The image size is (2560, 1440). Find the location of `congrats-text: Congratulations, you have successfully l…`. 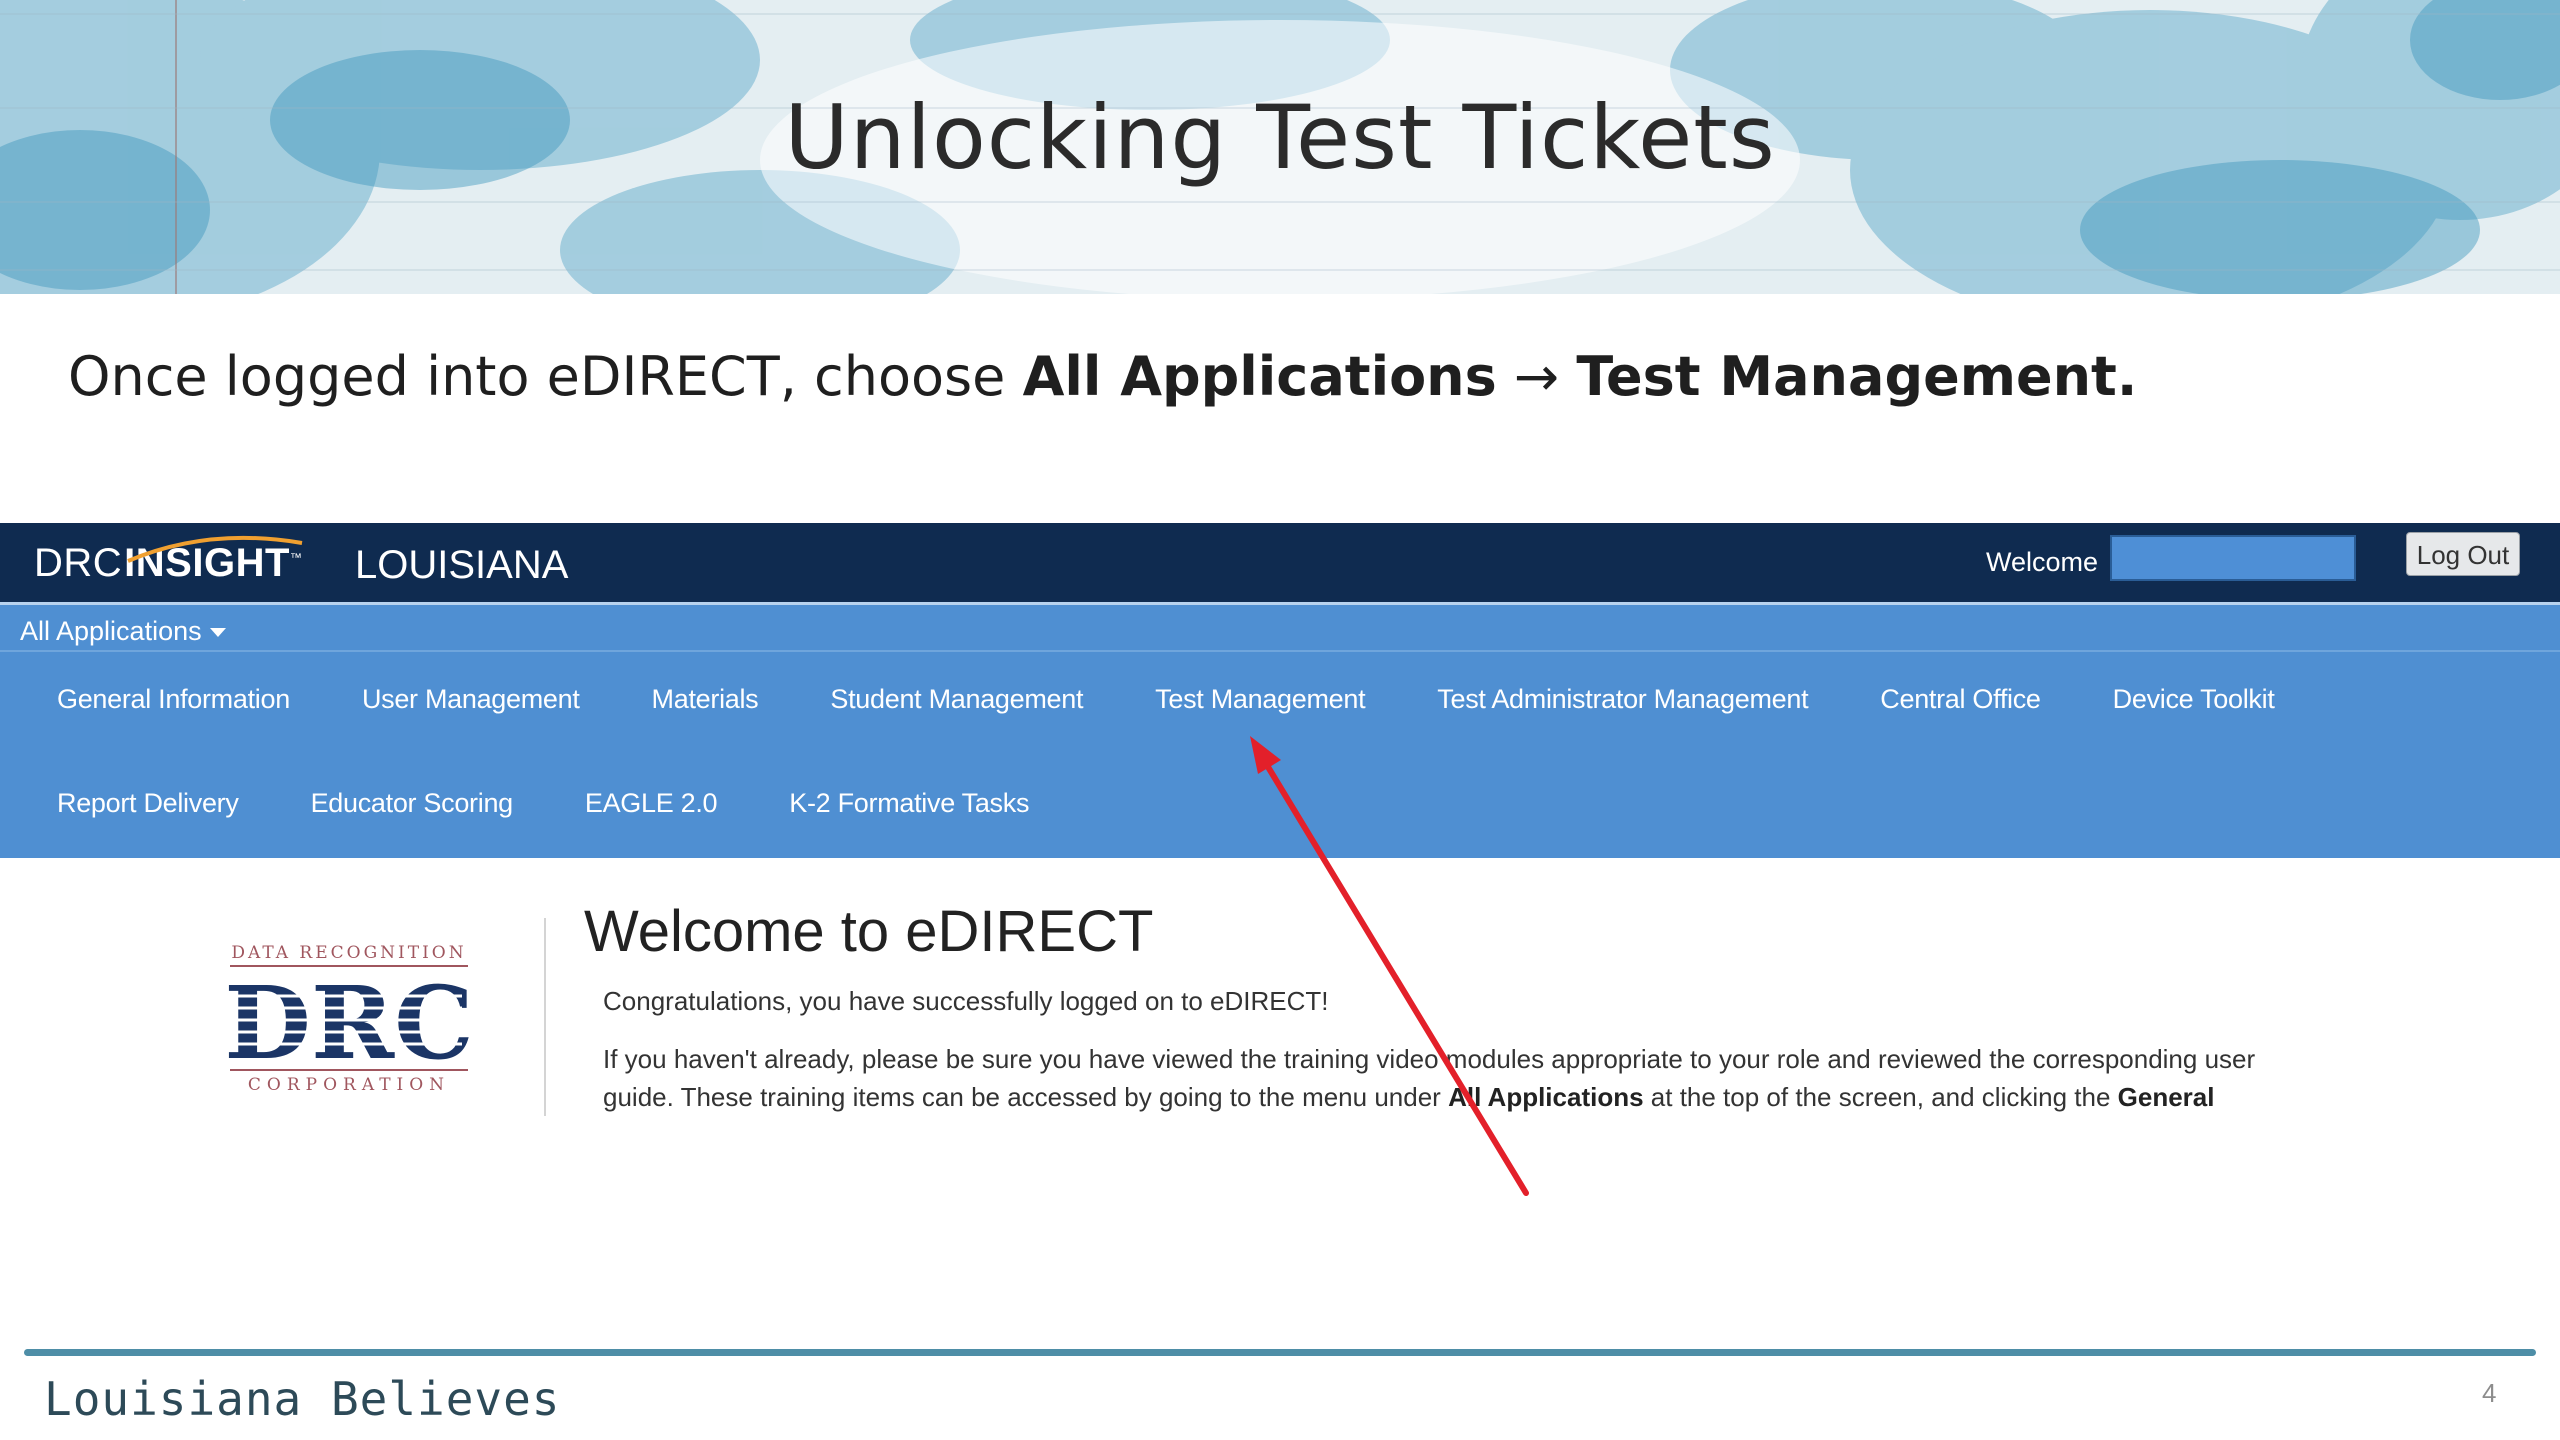

congrats-text: Congratulations, you have successfully l… is located at coordinates (966, 1001).